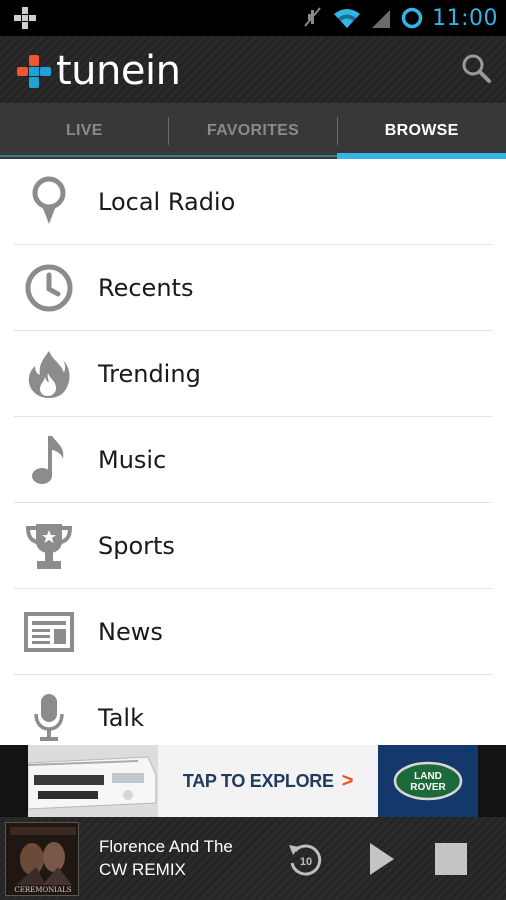 This screenshot has height=900, width=506. What do you see at coordinates (49, 202) in the screenshot?
I see `location-pin-icon` at bounding box center [49, 202].